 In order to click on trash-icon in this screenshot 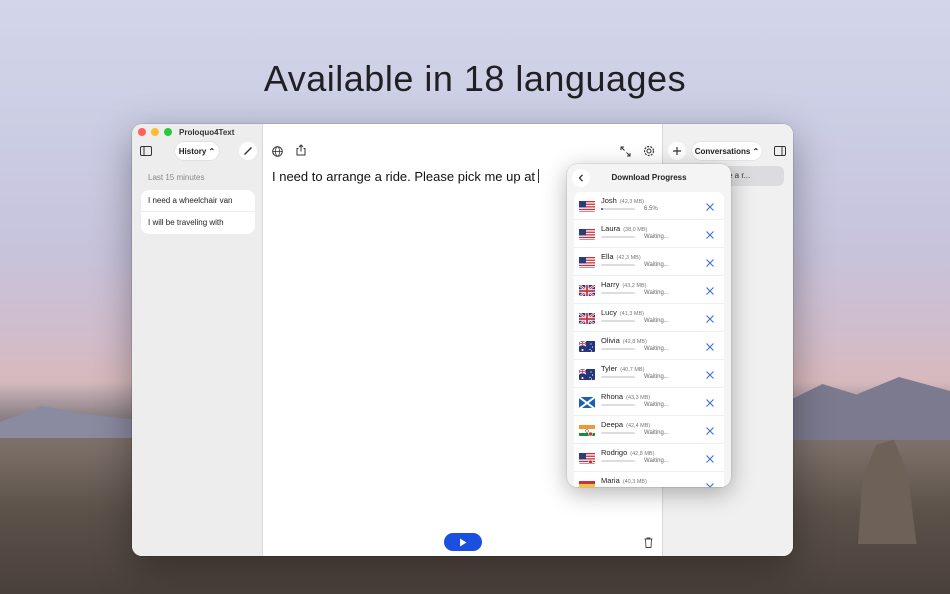, I will do `click(648, 542)`.